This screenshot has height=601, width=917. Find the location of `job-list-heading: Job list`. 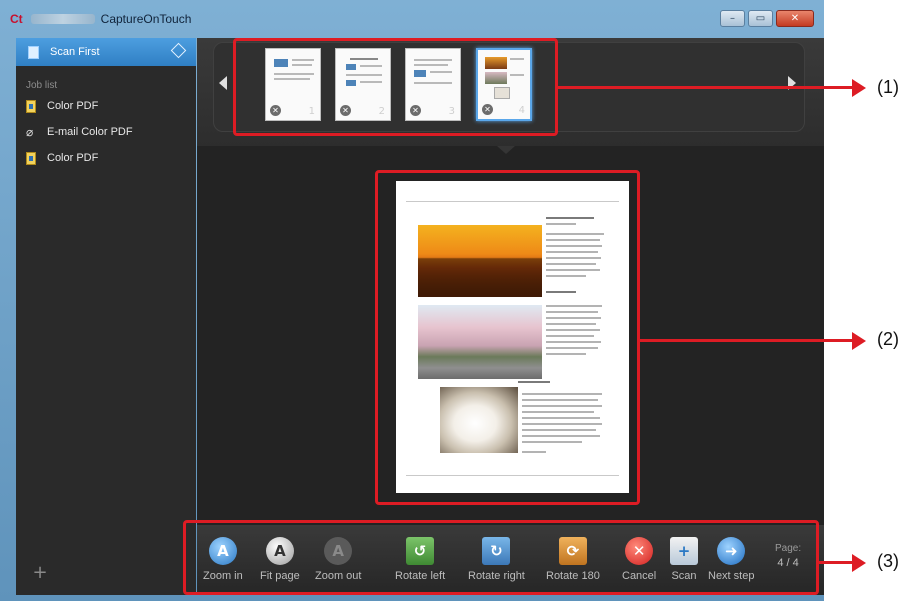

job-list-heading: Job list is located at coordinates (42, 85).